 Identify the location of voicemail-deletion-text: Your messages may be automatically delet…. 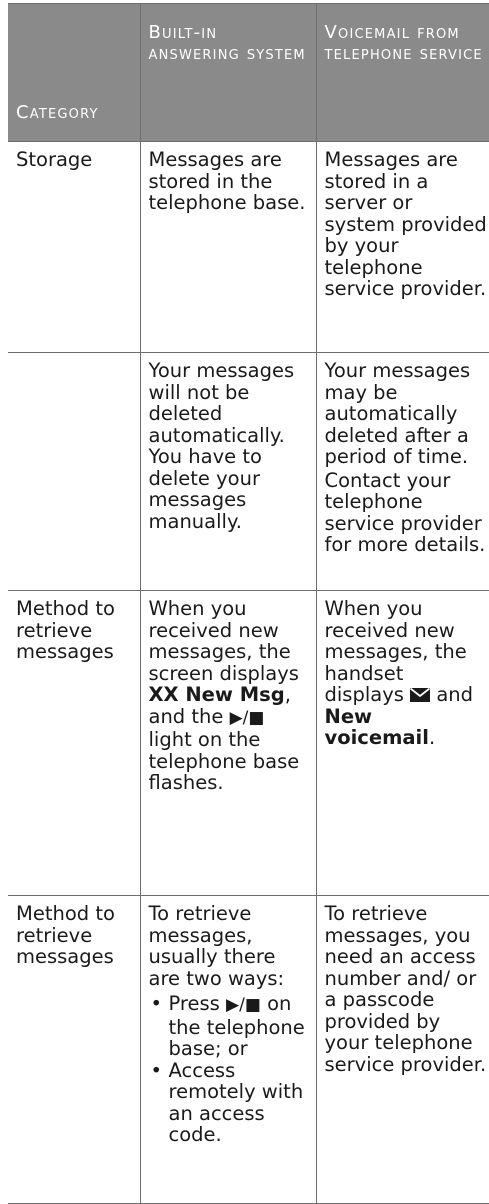
(397, 413).